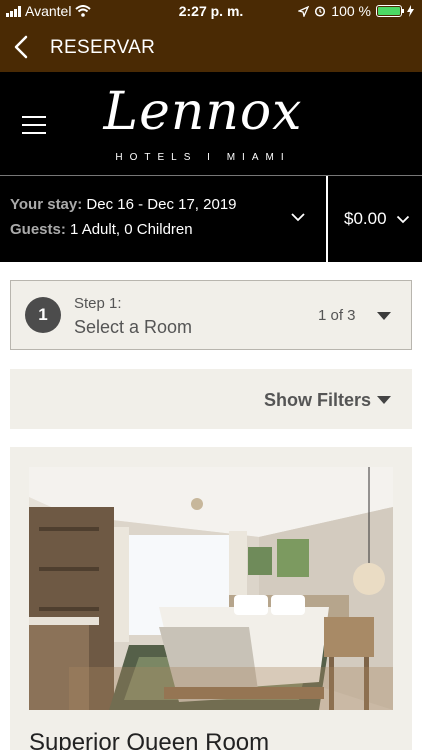 The image size is (422, 750). I want to click on status-bar: Avantel 2:27 p. m. 100 %, so click(211, 12).